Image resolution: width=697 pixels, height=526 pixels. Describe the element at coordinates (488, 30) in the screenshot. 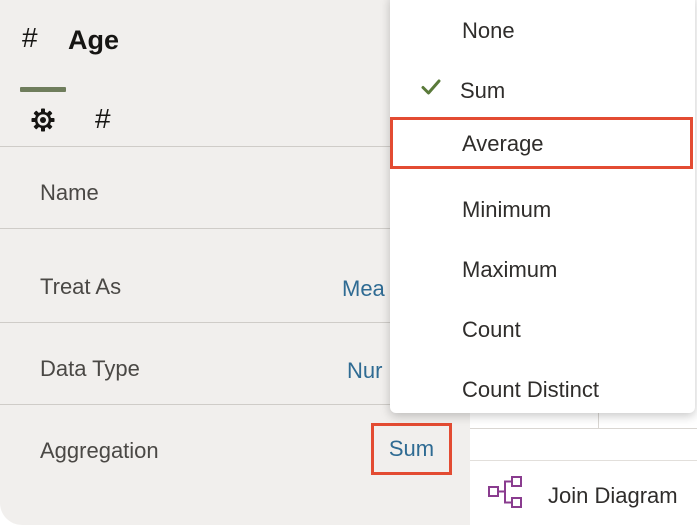

I see `menu-item-label: None` at that location.